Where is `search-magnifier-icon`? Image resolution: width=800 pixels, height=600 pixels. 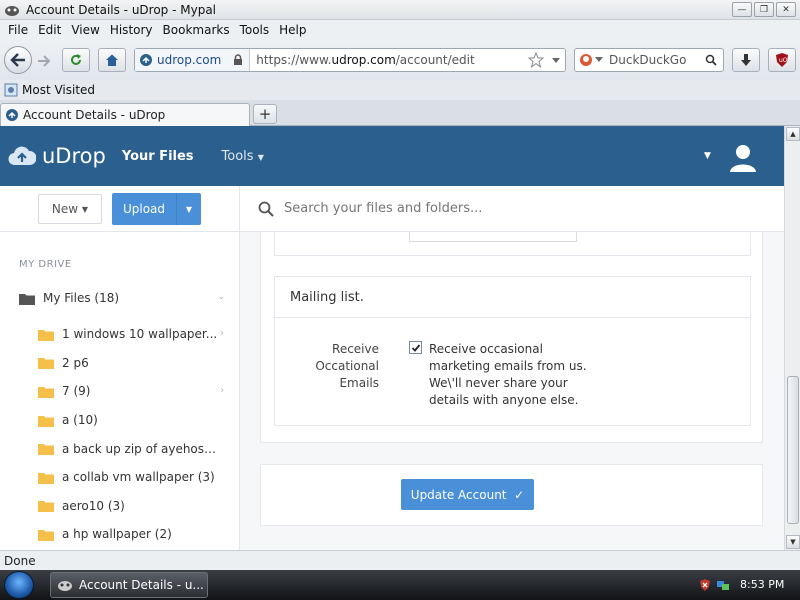
search-magnifier-icon is located at coordinates (711, 60).